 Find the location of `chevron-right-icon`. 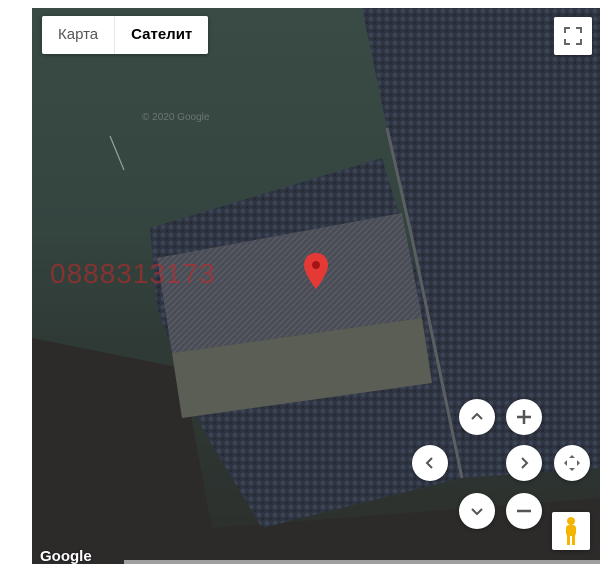

chevron-right-icon is located at coordinates (525, 463).